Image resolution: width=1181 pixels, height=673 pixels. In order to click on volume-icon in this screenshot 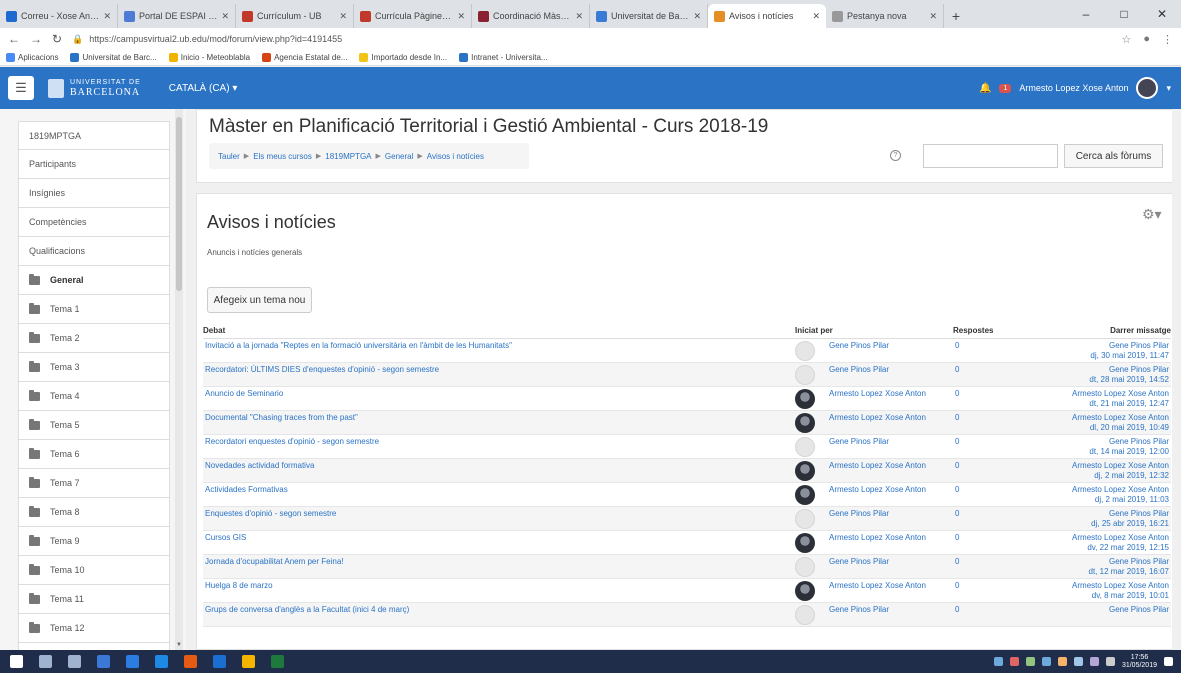, I will do `click(1094, 661)`.